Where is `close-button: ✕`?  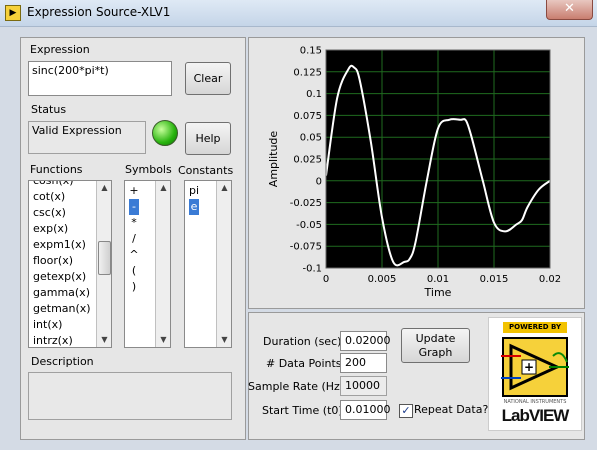 close-button: ✕ is located at coordinates (569, 10).